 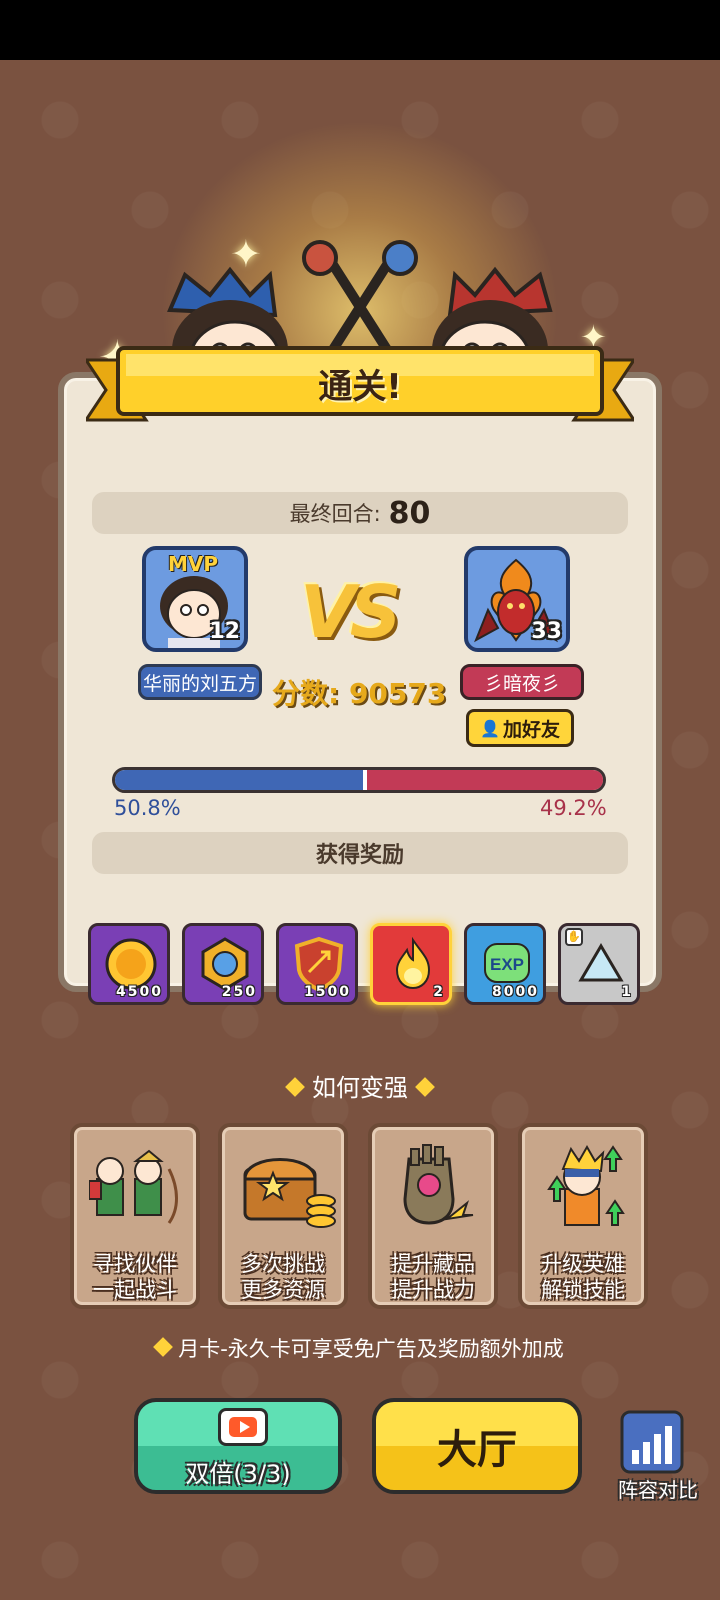 What do you see at coordinates (223, 964) in the screenshot?
I see `reward-medal: 250` at bounding box center [223, 964].